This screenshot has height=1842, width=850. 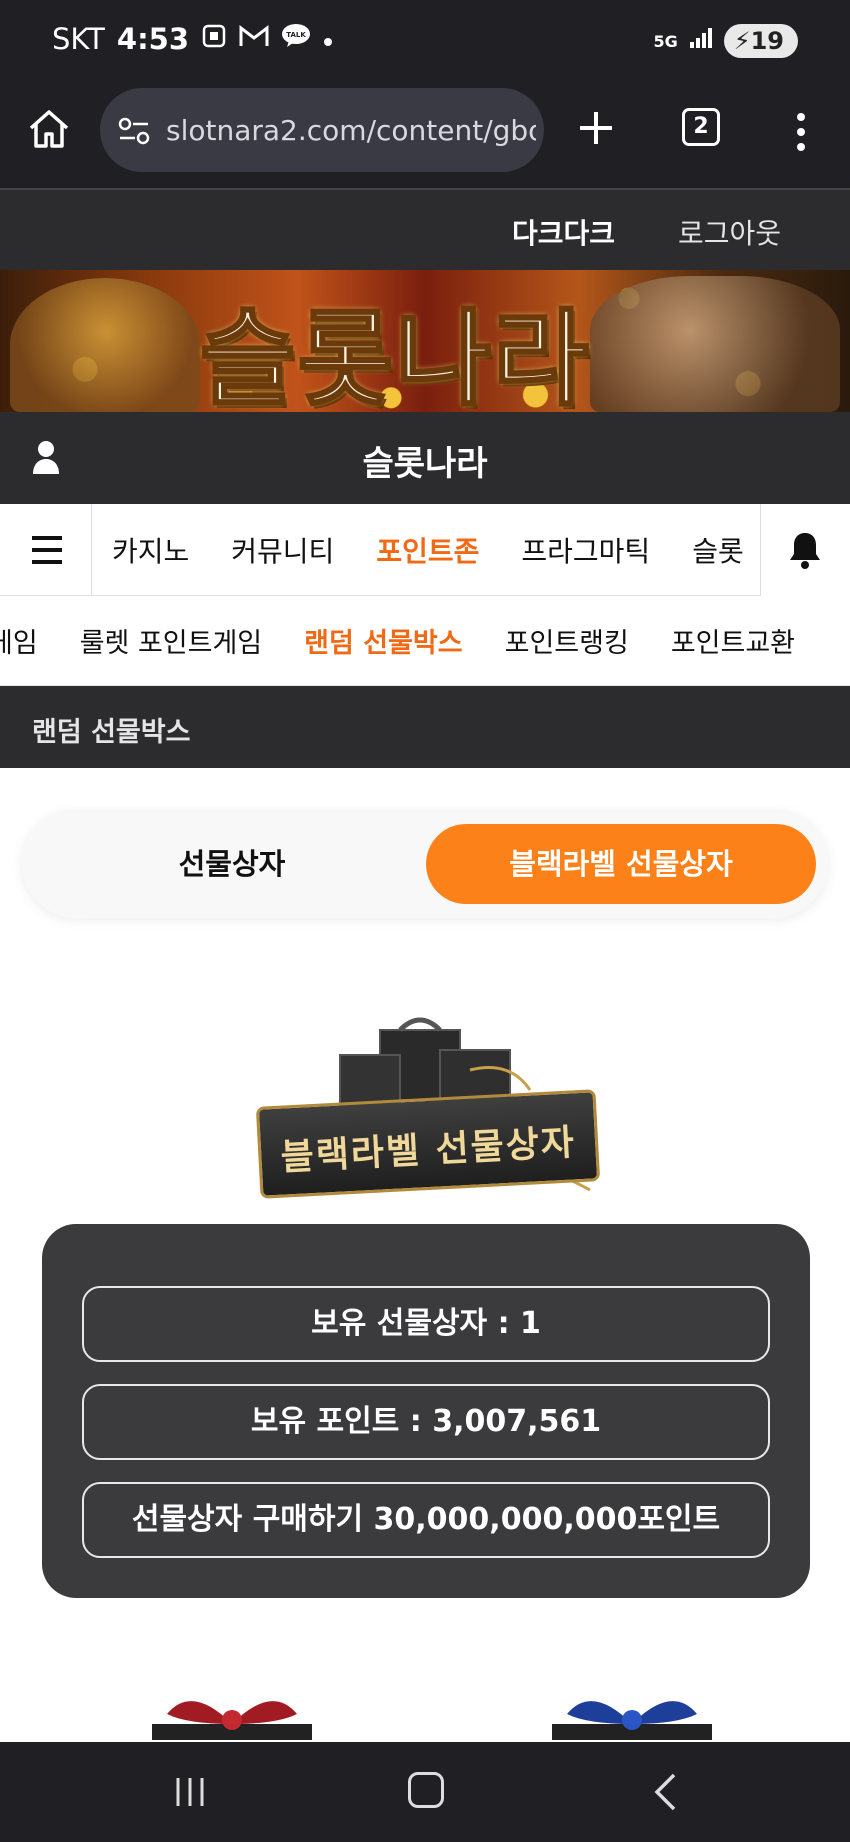 I want to click on box-type-toggle: 선물상자 블랙라벨 선물상자, so click(x=425, y=864).